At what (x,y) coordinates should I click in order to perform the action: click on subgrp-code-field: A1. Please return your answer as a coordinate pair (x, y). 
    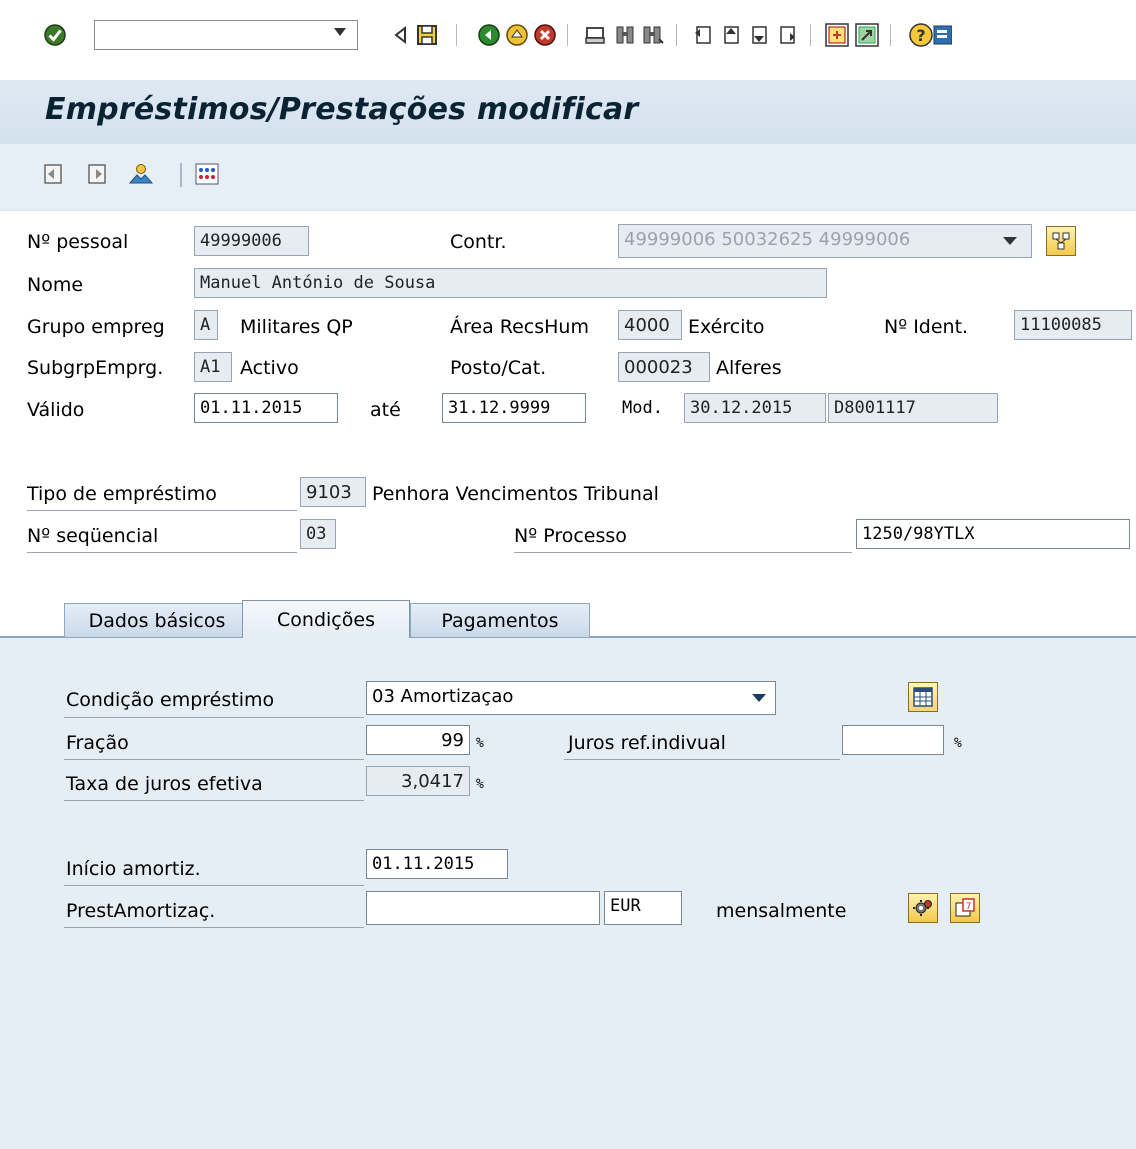
    Looking at the image, I should click on (213, 367).